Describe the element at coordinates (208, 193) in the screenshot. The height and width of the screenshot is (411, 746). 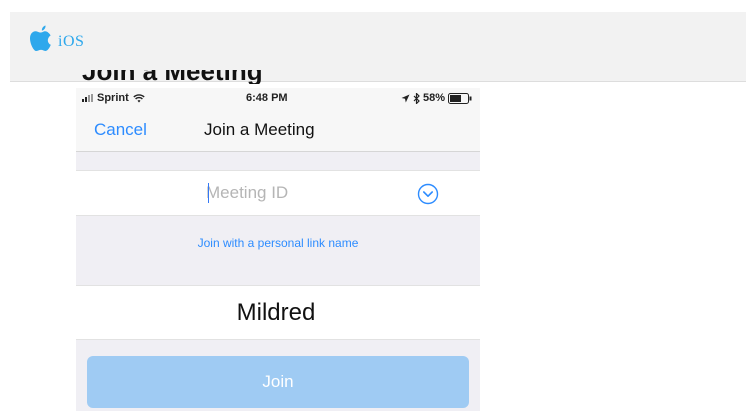
I see `text-cursor` at that location.